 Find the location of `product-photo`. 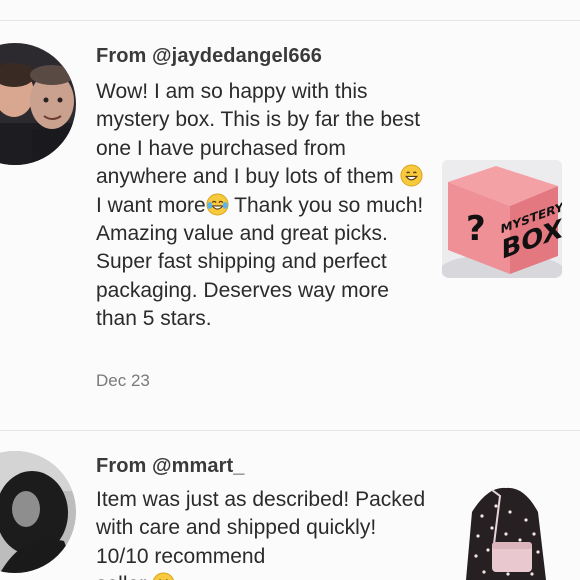

product-photo is located at coordinates (503, 531).